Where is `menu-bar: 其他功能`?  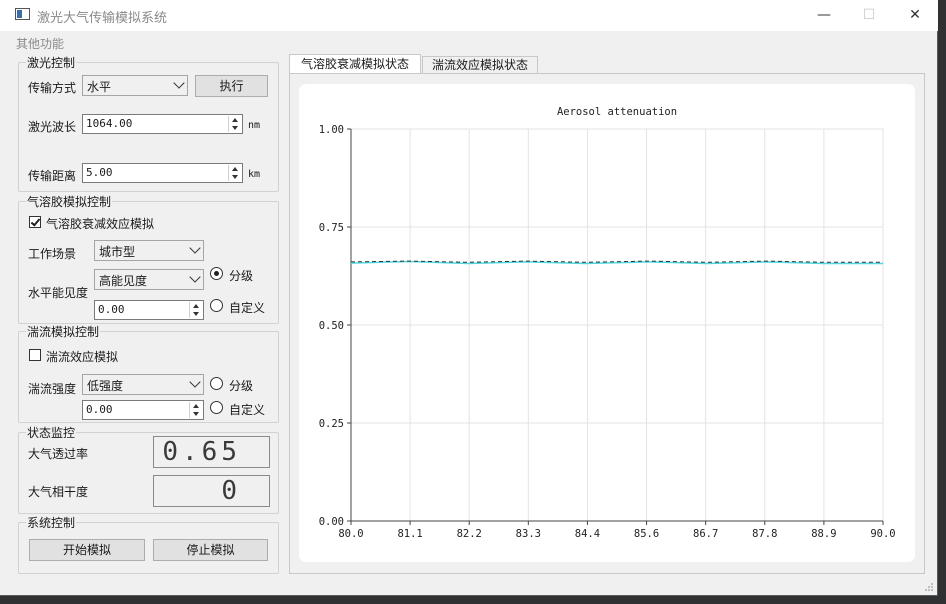
menu-bar: 其他功能 is located at coordinates (469, 41).